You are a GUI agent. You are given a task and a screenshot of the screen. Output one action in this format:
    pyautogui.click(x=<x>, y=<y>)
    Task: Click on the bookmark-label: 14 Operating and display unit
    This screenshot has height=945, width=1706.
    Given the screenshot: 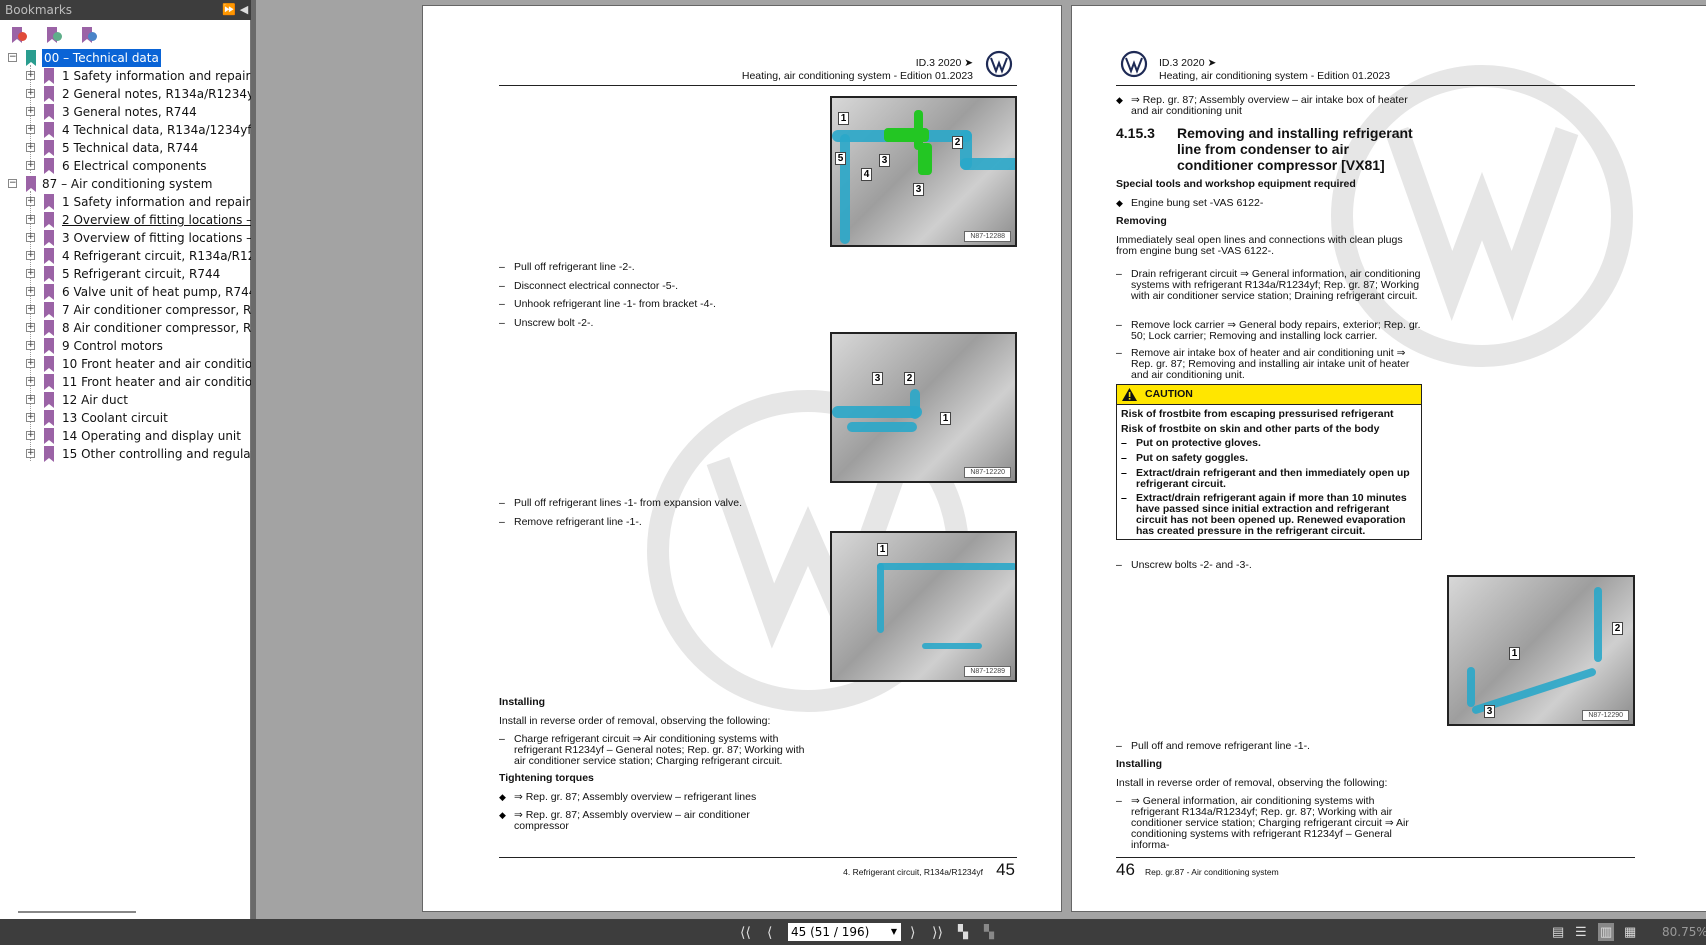 What is the action you would take?
    pyautogui.click(x=151, y=436)
    